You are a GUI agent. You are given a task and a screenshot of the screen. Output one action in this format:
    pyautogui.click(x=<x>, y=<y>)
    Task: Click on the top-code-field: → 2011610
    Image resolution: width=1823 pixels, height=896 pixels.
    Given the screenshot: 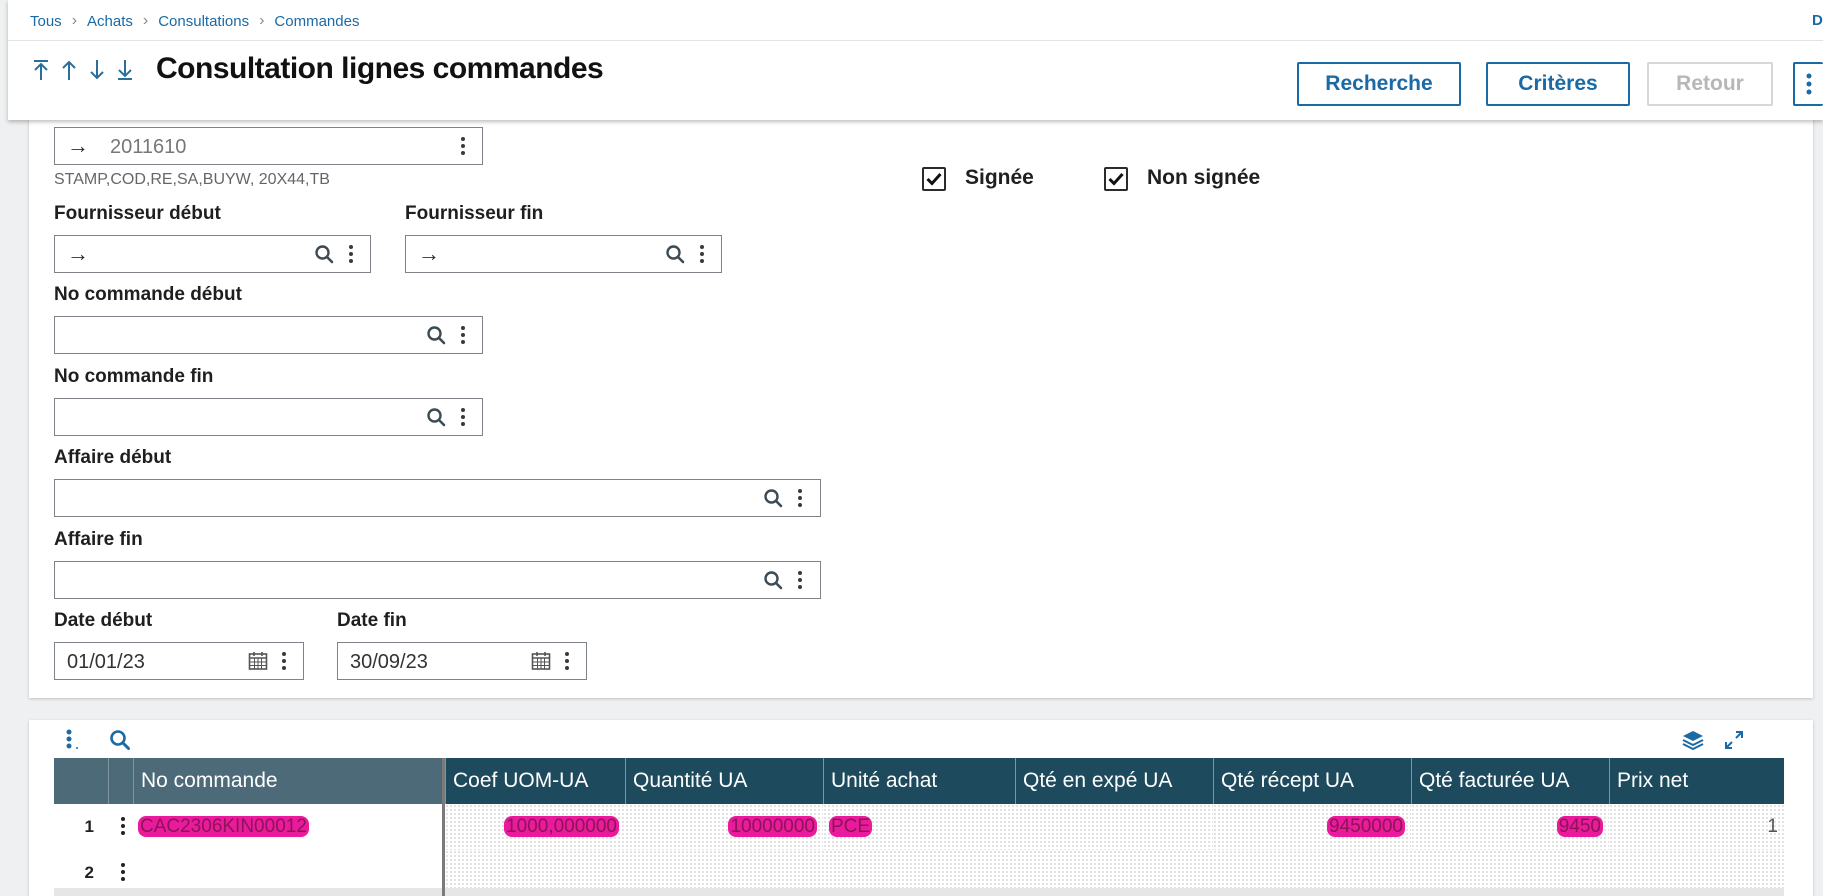 What is the action you would take?
    pyautogui.click(x=268, y=146)
    